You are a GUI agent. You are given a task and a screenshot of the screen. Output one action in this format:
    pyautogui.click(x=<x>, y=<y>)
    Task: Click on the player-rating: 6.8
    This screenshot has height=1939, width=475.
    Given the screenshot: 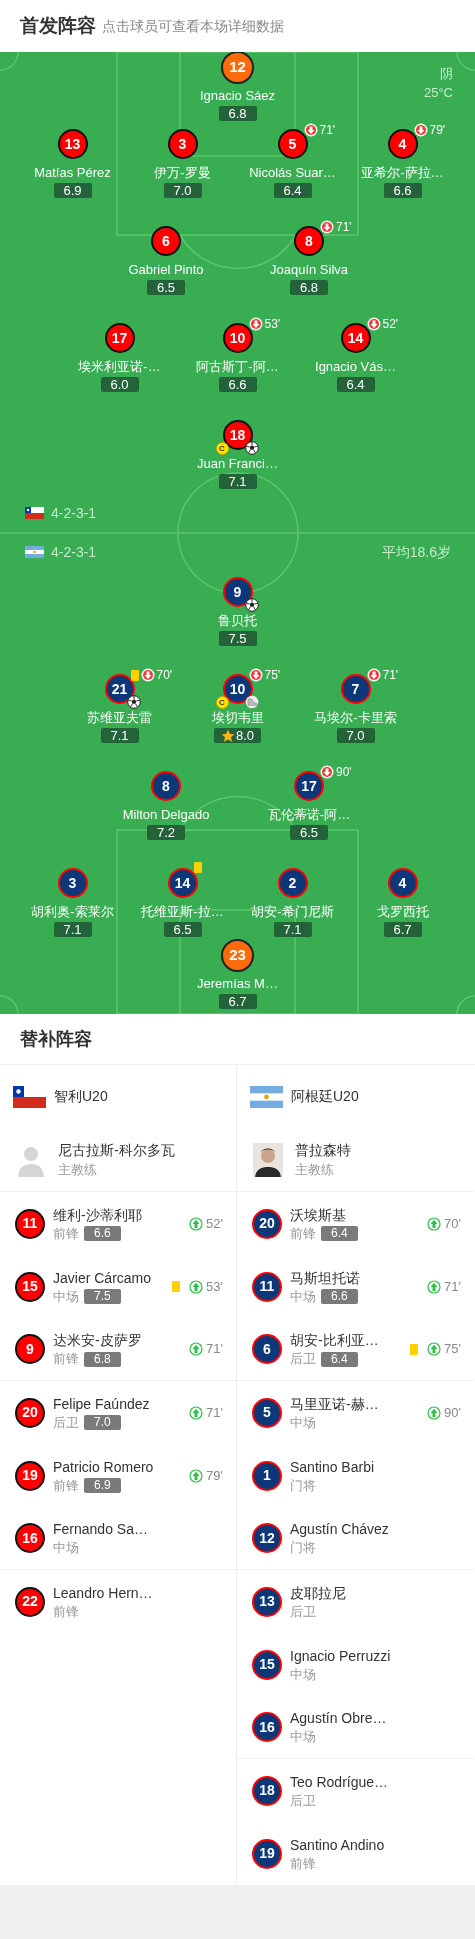 What is the action you would take?
    pyautogui.click(x=102, y=1359)
    